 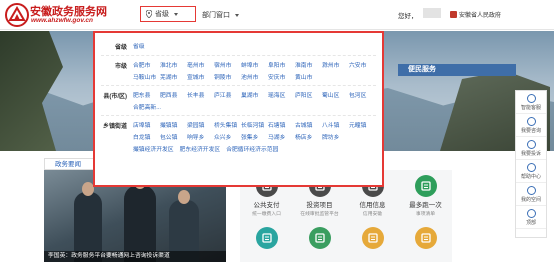 What do you see at coordinates (254, 94) in the screenshot?
I see `region-option: 巢湖市` at bounding box center [254, 94].